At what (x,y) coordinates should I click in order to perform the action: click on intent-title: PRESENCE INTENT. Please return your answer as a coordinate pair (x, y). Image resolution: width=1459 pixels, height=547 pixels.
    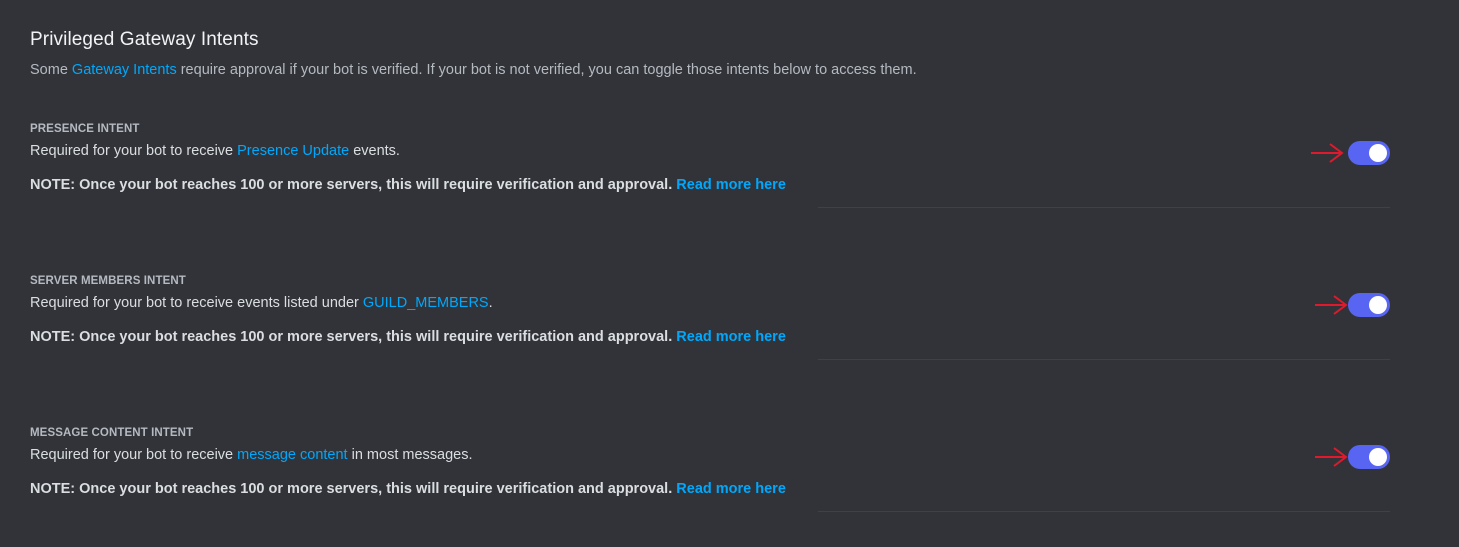
    Looking at the image, I should click on (85, 129).